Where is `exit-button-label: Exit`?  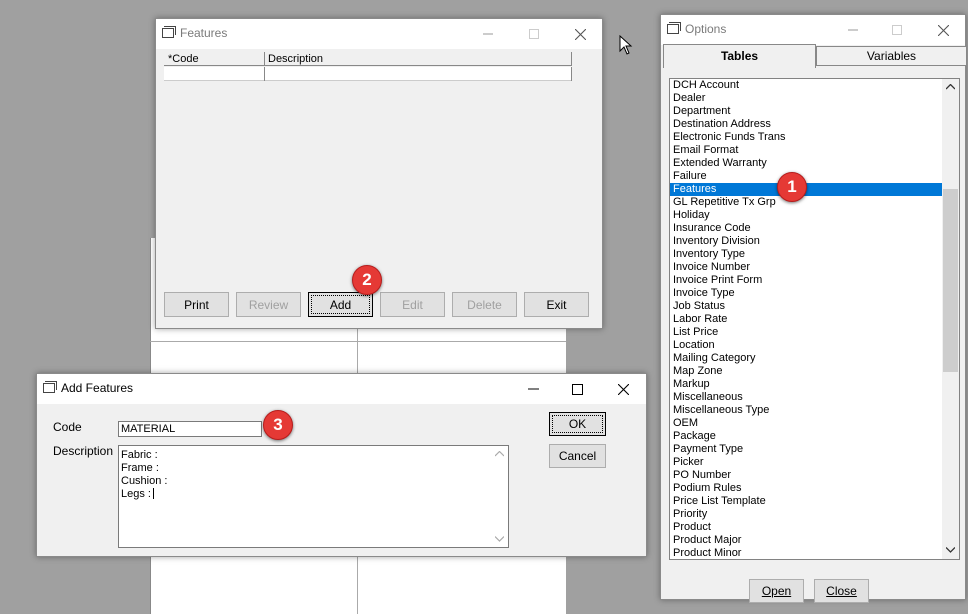 exit-button-label: Exit is located at coordinates (556, 304).